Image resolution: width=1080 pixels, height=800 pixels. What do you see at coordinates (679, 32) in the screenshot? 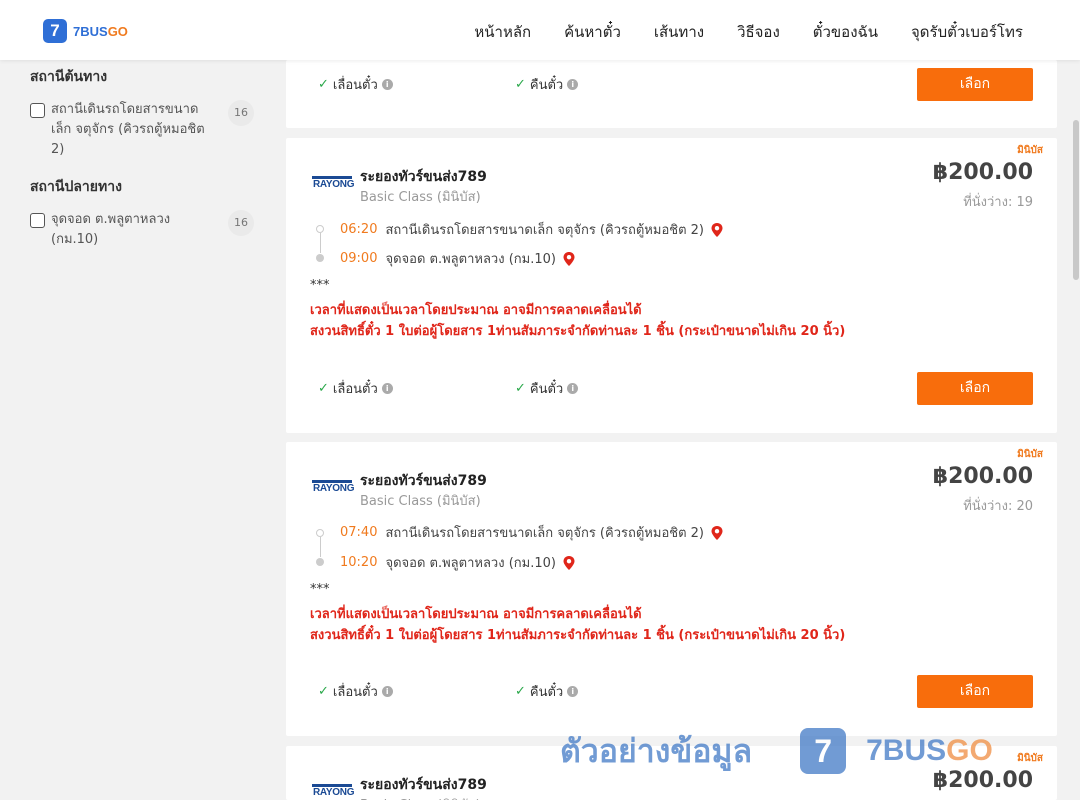
I see `nav-routes: เส้นทาง` at bounding box center [679, 32].